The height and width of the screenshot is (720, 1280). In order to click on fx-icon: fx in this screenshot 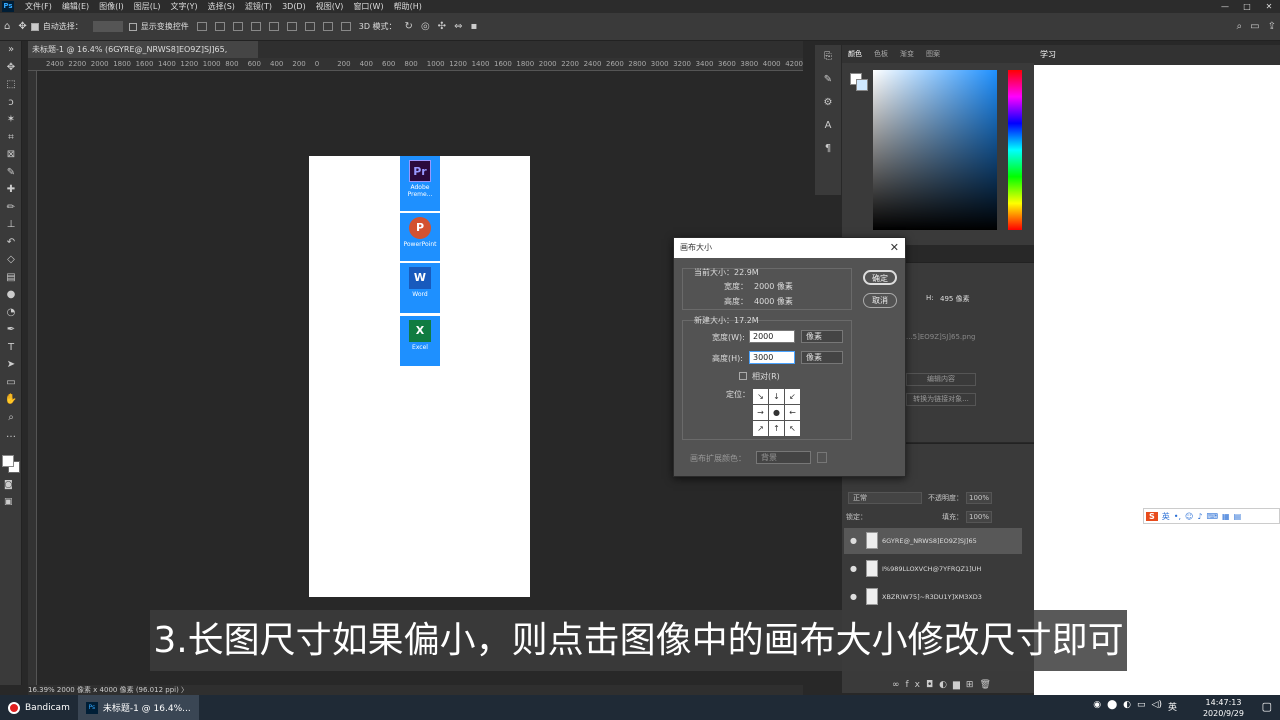, I will do `click(916, 685)`.